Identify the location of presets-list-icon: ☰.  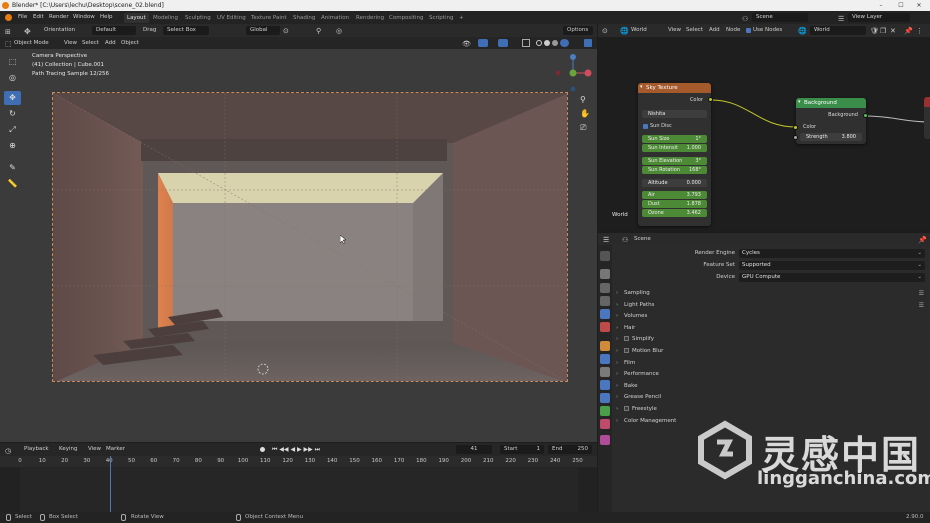
(921, 305).